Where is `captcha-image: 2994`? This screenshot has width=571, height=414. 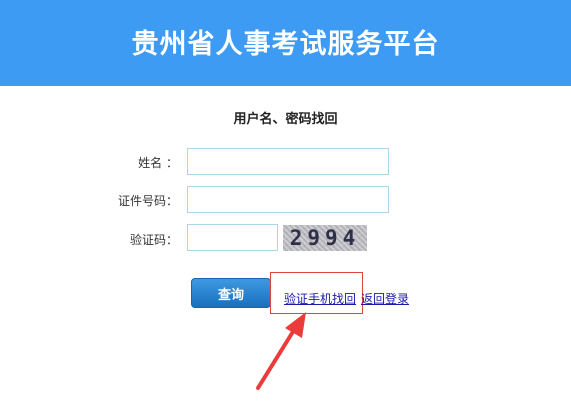 captcha-image: 2994 is located at coordinates (325, 238).